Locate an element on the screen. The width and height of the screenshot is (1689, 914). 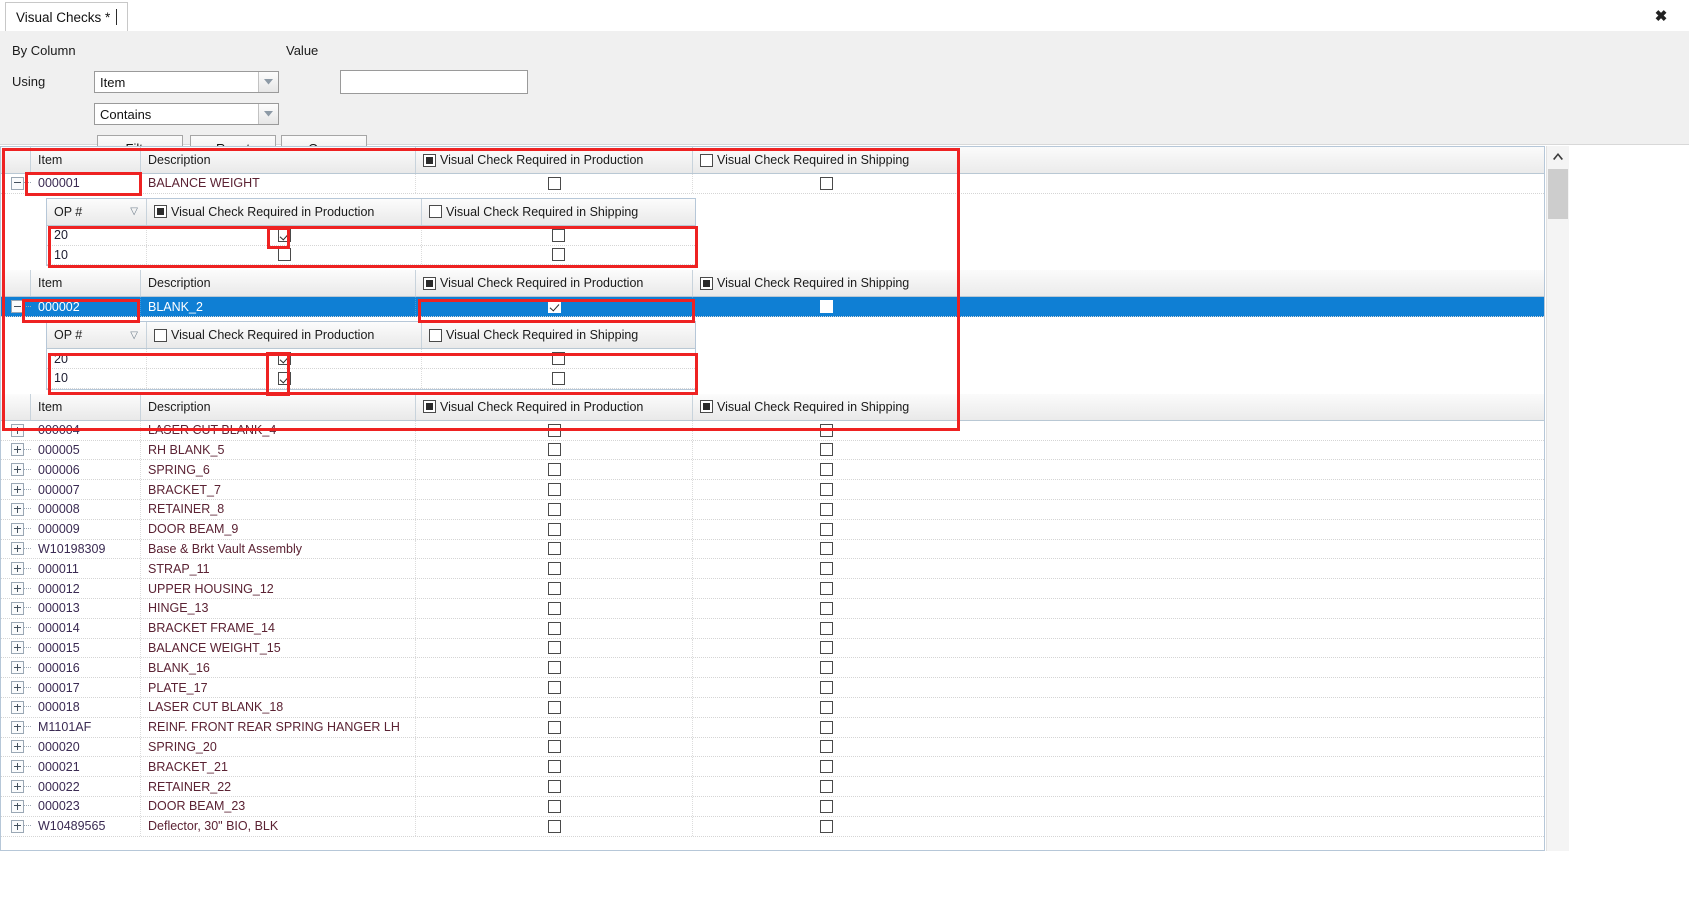
table-row: 000015 BALANCE WEIGHT_15 is located at coordinates (772, 648).